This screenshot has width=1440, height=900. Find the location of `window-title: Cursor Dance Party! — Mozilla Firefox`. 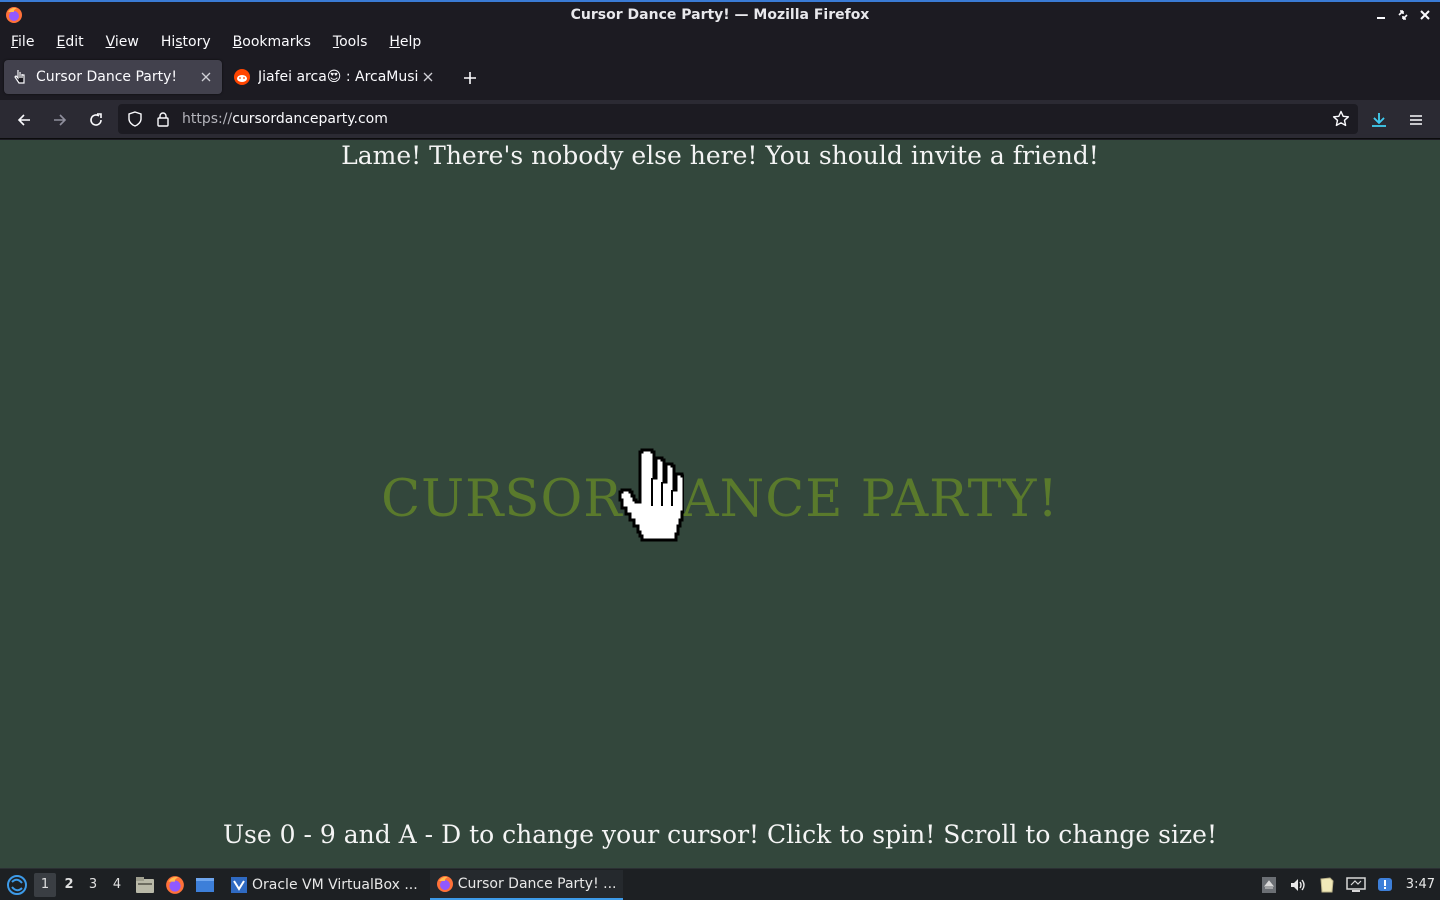

window-title: Cursor Dance Party! — Mozilla Firefox is located at coordinates (720, 15).